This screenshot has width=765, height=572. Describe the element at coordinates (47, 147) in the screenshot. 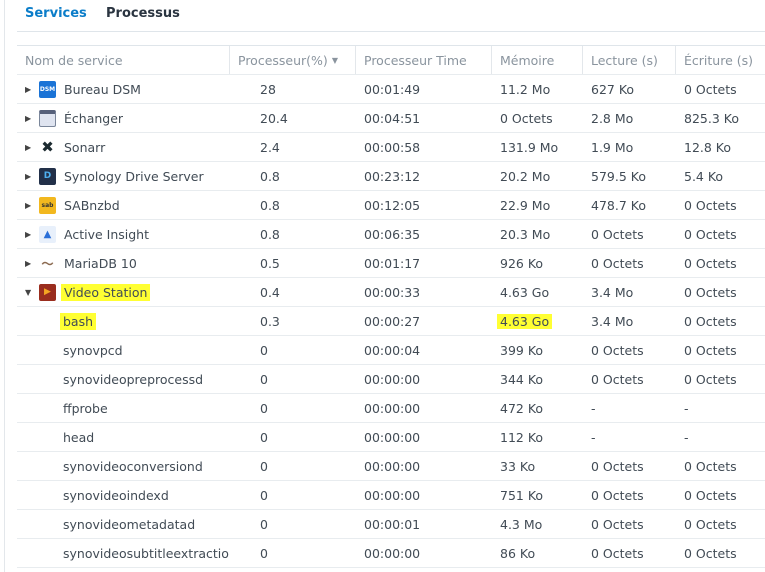

I see `sonarr-icon: ✖` at that location.